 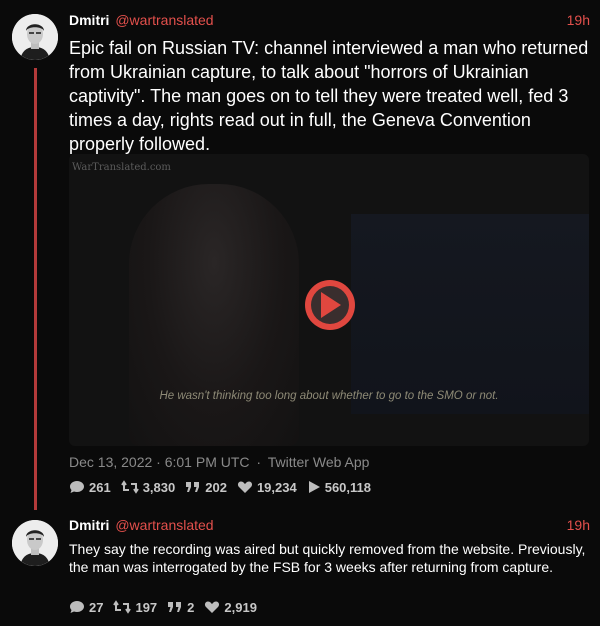 What do you see at coordinates (470, 314) in the screenshot?
I see `video-frame-background-screen` at bounding box center [470, 314].